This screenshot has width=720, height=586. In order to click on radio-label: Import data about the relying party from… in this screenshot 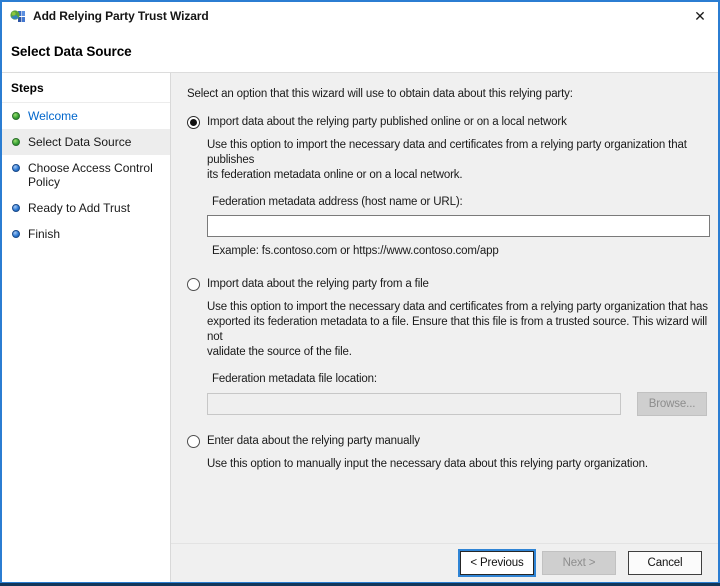, I will do `click(318, 284)`.